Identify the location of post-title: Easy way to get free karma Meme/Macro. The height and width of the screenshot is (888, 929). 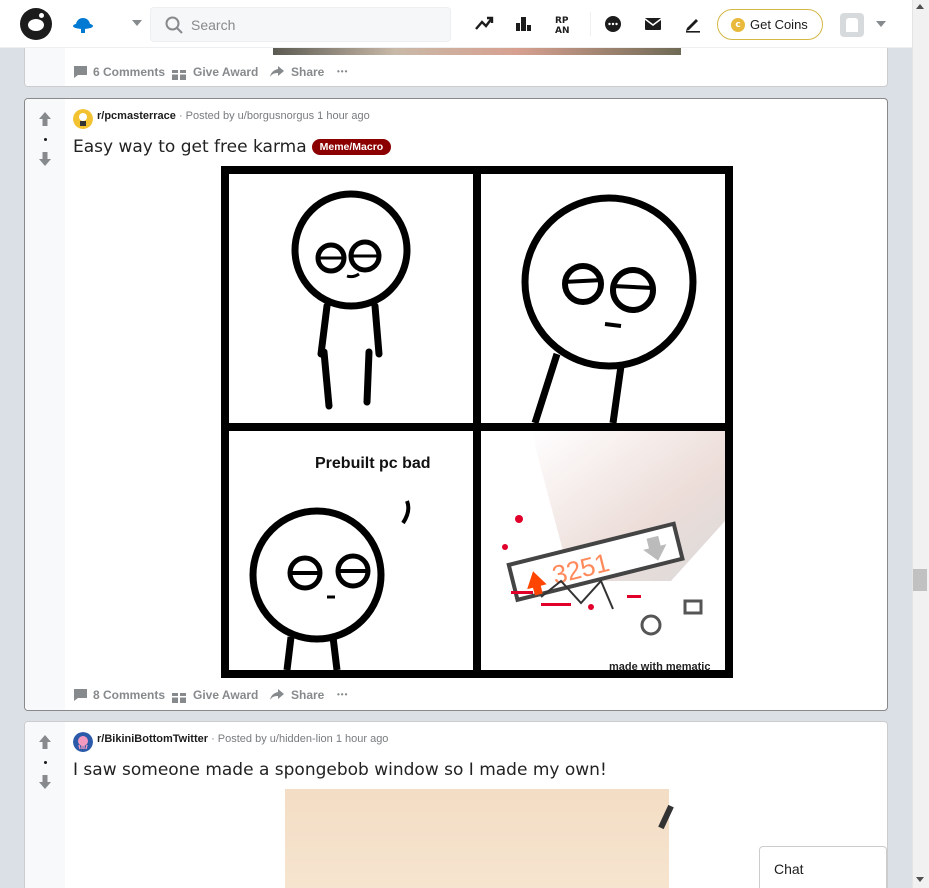
(232, 147).